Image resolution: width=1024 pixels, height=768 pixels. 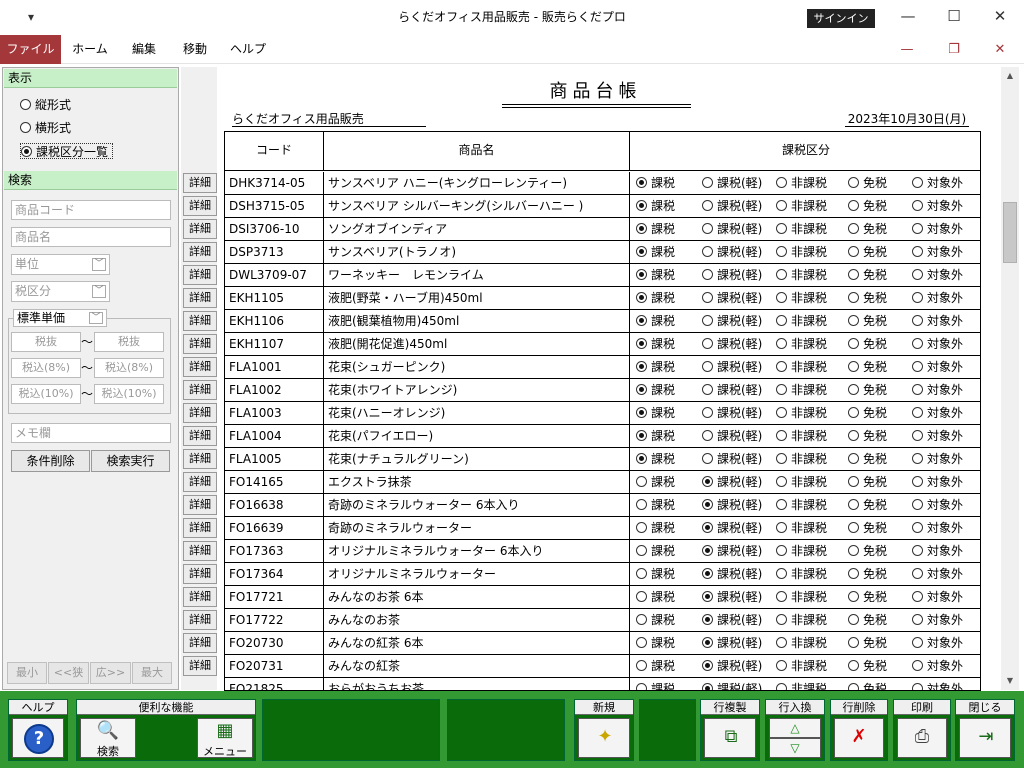 What do you see at coordinates (985, 738) in the screenshot?
I see `close-form-button: ⇥` at bounding box center [985, 738].